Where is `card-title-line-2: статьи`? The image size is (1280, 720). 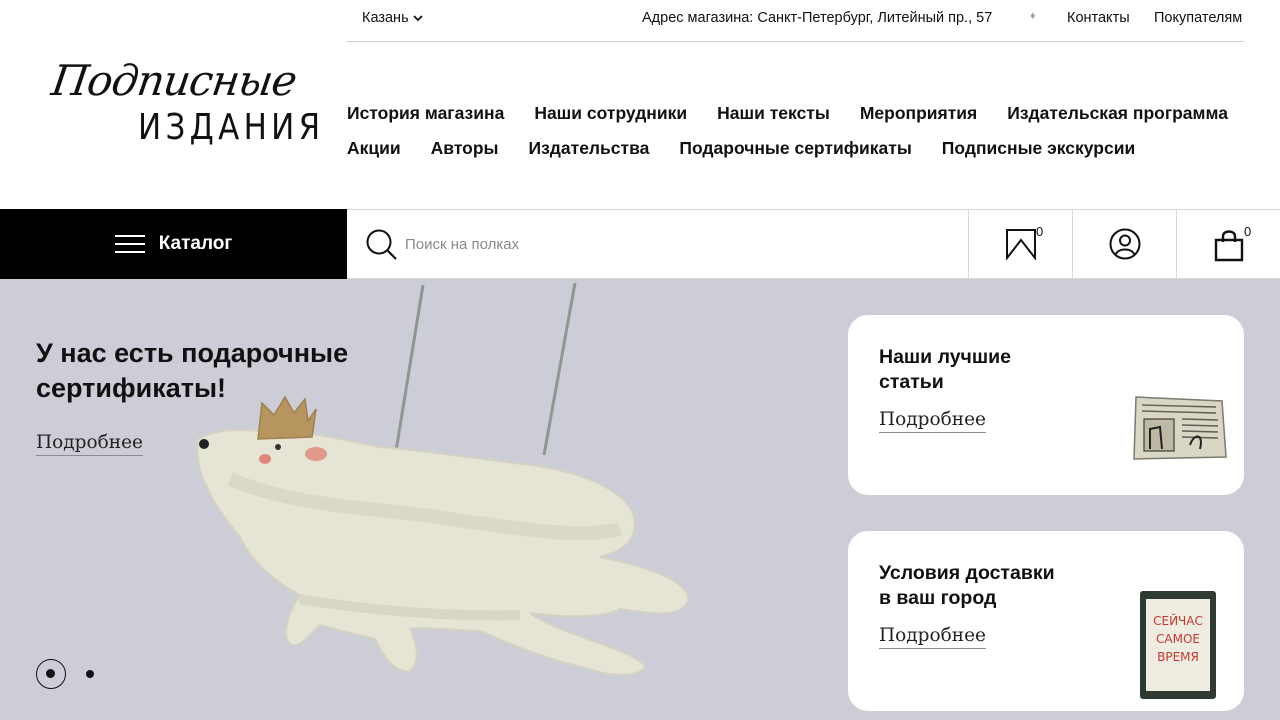 card-title-line-2: статьи is located at coordinates (911, 382).